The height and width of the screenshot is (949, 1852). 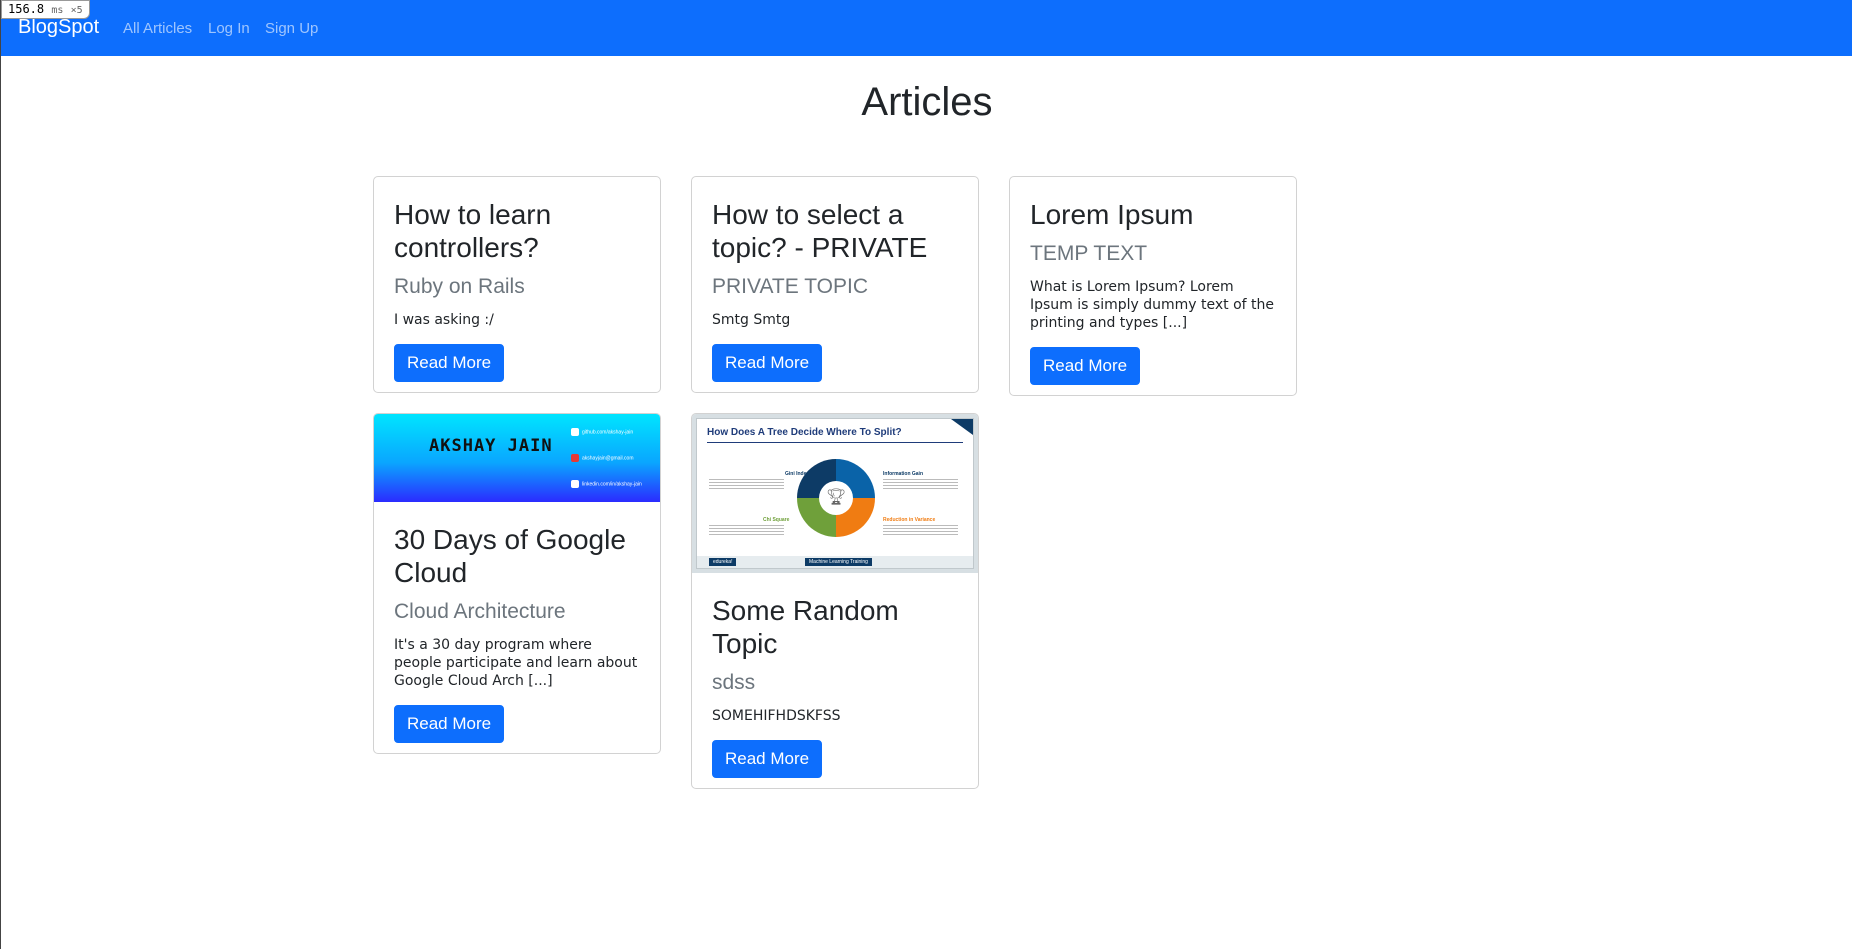 What do you see at coordinates (1112, 214) in the screenshot?
I see `article-title: Lorem Ipsum` at bounding box center [1112, 214].